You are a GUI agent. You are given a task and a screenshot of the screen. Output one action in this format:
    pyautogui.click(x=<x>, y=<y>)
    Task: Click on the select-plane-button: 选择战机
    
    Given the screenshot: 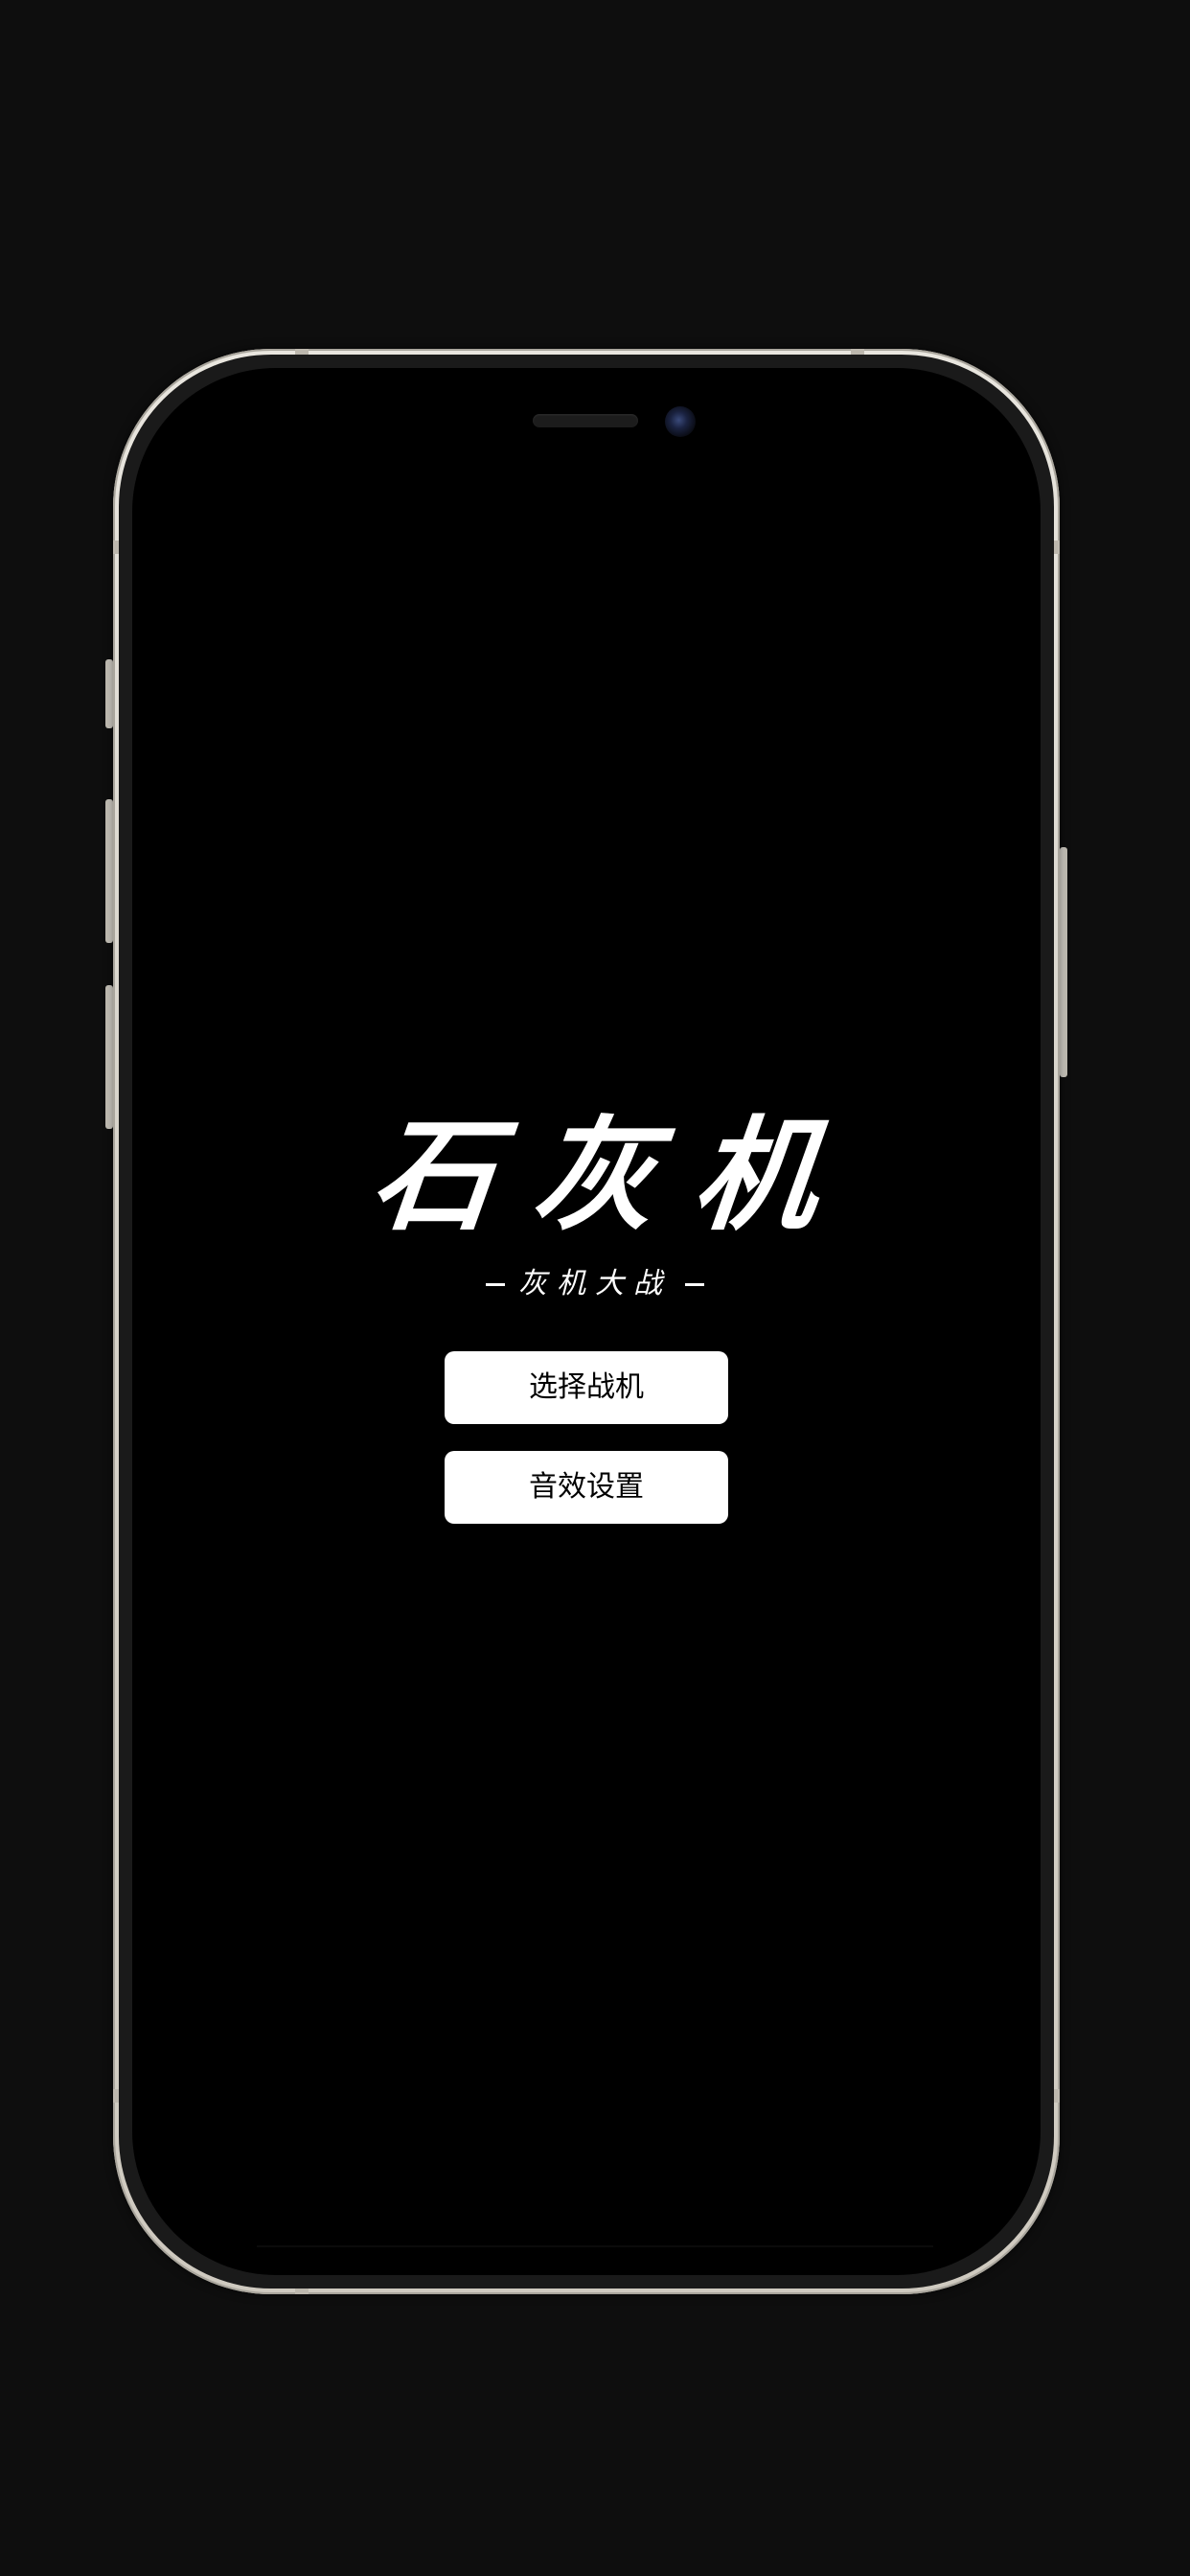 What is the action you would take?
    pyautogui.click(x=587, y=1387)
    